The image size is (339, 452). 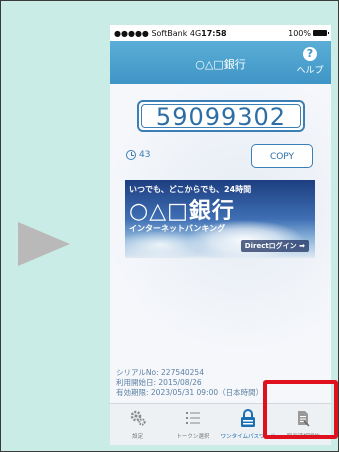 What do you see at coordinates (158, 33) in the screenshot?
I see `carrier-label: ●●●●● SoftBank 4G` at bounding box center [158, 33].